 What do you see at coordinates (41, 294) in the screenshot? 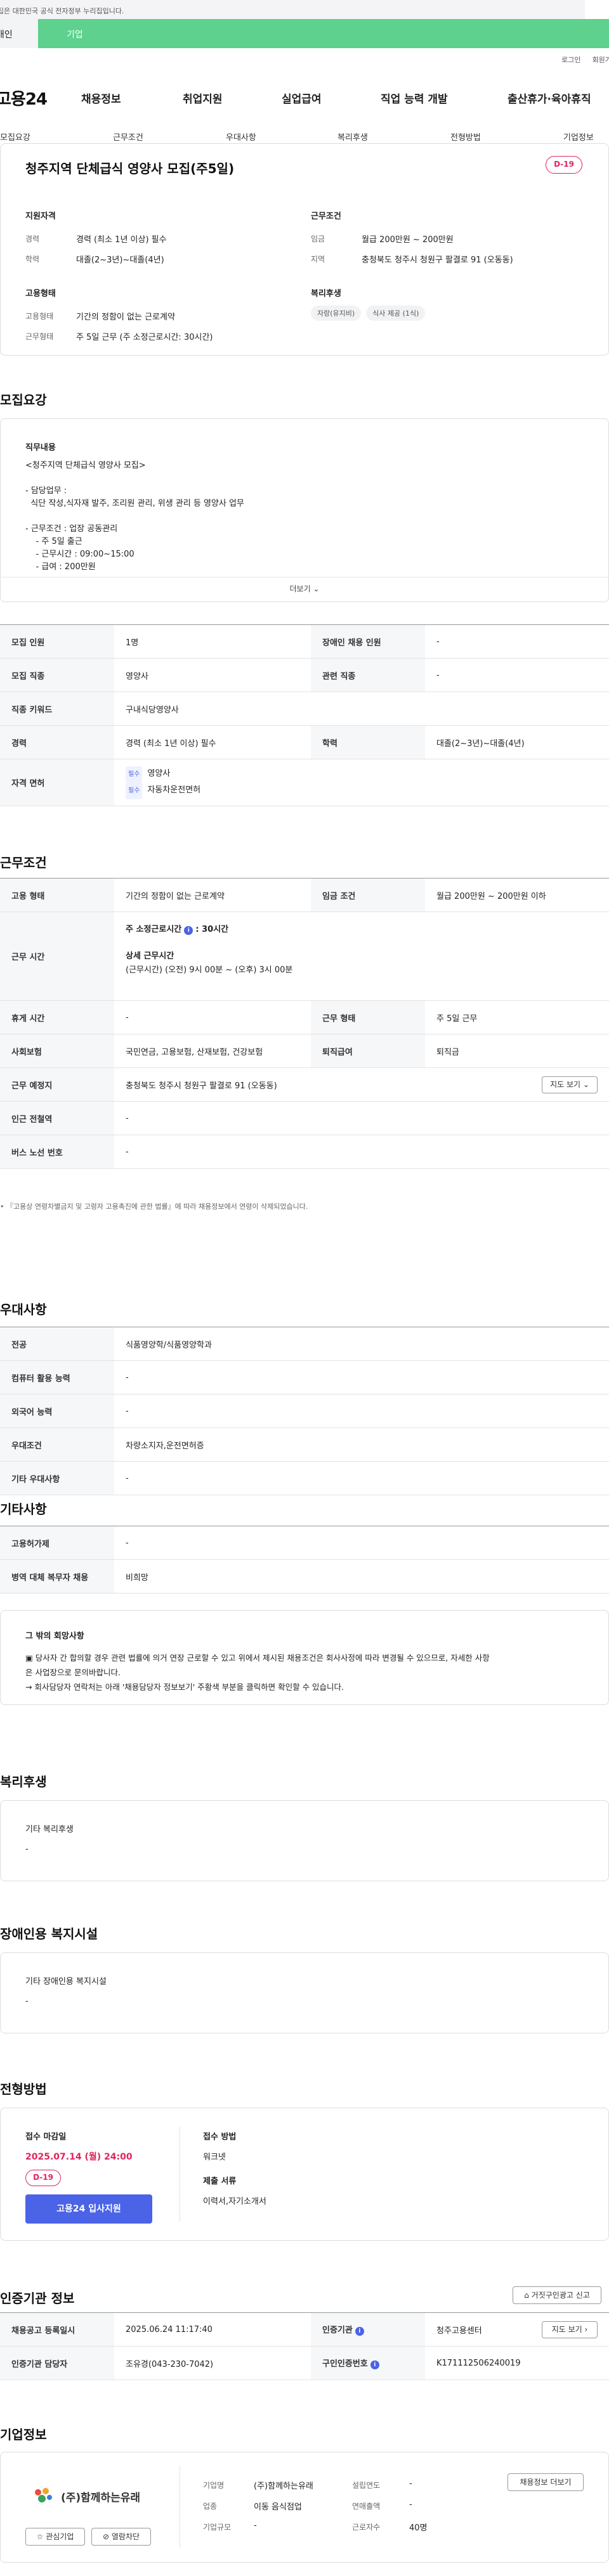
I see `emp-heading: 고용형태` at bounding box center [41, 294].